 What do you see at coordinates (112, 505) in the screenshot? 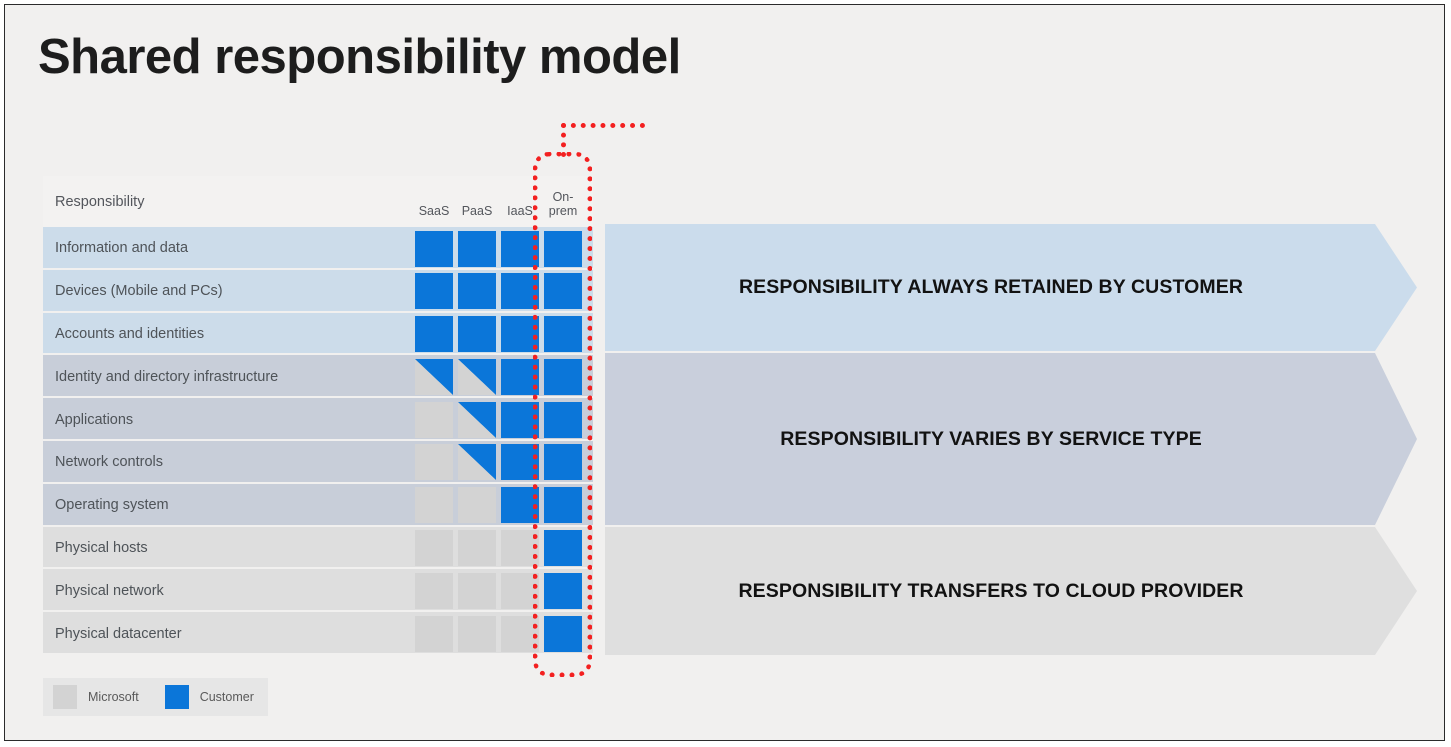
I see `row-label: Operating system` at bounding box center [112, 505].